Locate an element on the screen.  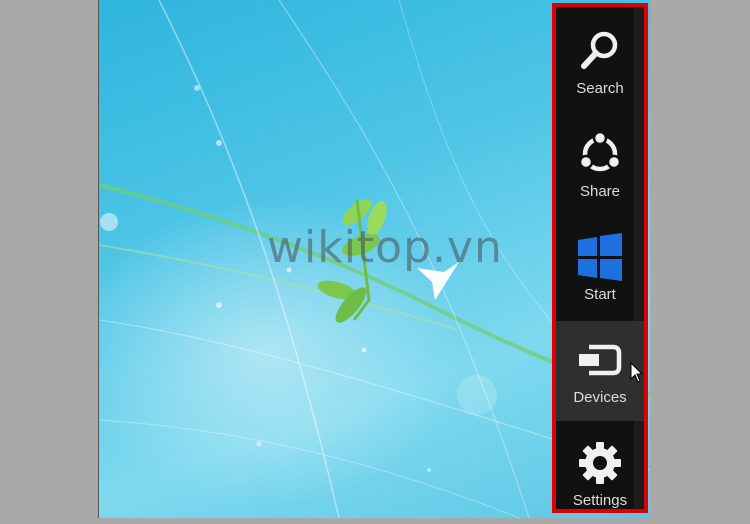
charm-label: Start is located at coordinates (600, 294).